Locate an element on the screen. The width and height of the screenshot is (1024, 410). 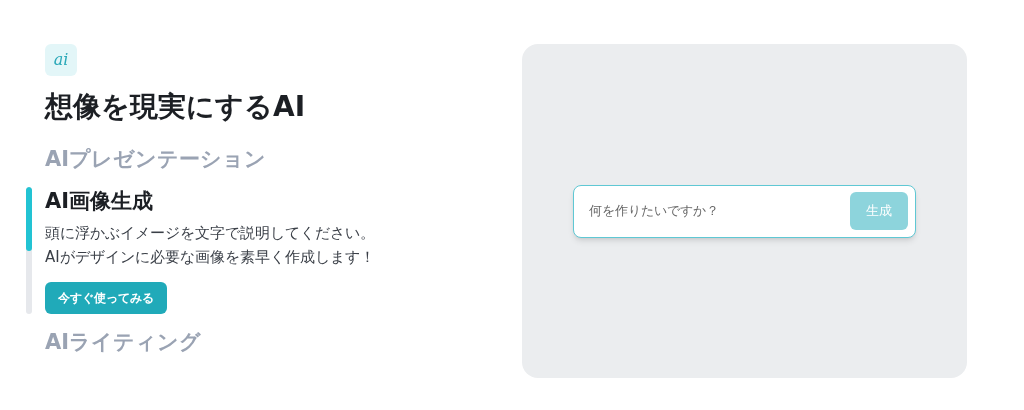
feature-description: 頭に浮かぶイメージを文字で説明してください。 AIがデザインに必要な画像を素早く作成します！ is located at coordinates (210, 245).